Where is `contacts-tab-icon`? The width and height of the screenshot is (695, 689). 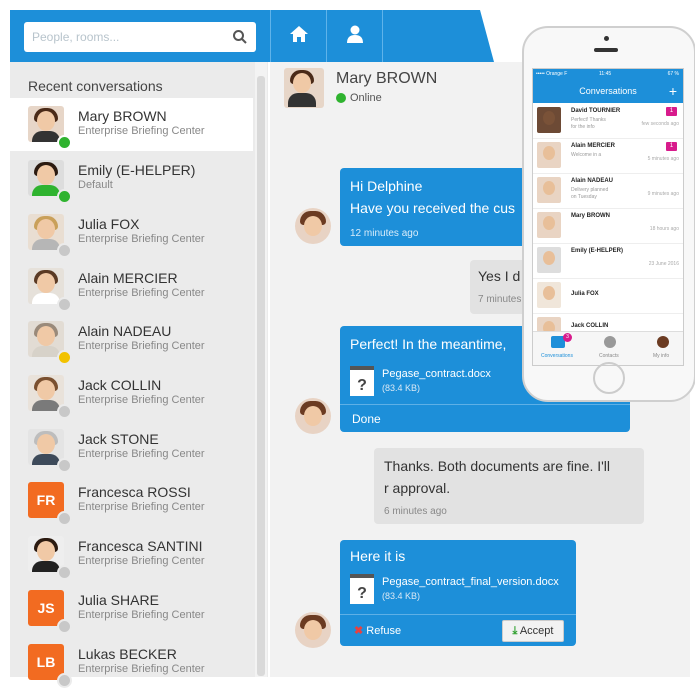
contacts-tab-icon is located at coordinates (610, 342).